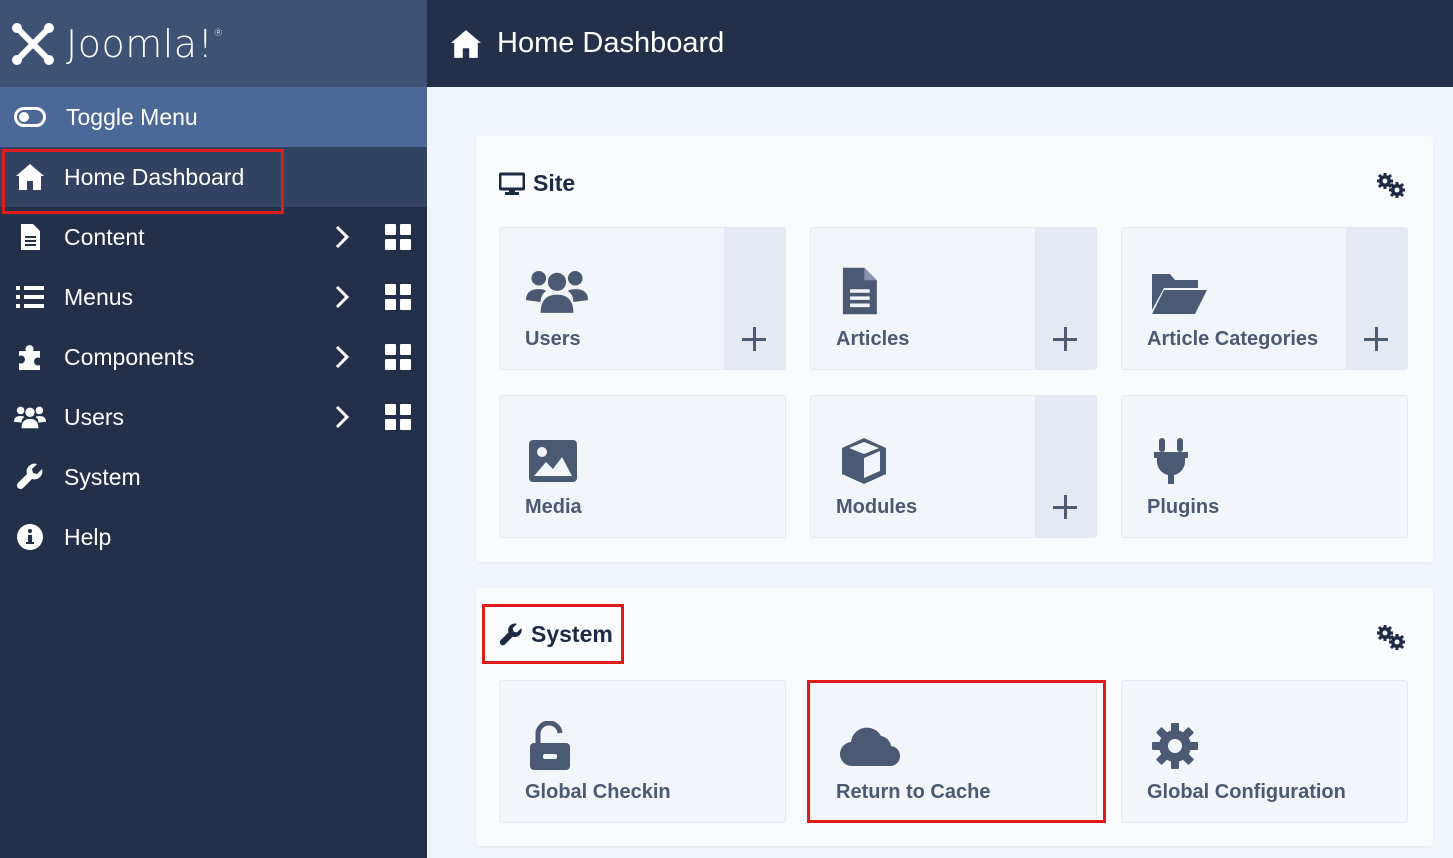  Describe the element at coordinates (99, 296) in the screenshot. I see `sidebar-item-label: Menus` at that location.